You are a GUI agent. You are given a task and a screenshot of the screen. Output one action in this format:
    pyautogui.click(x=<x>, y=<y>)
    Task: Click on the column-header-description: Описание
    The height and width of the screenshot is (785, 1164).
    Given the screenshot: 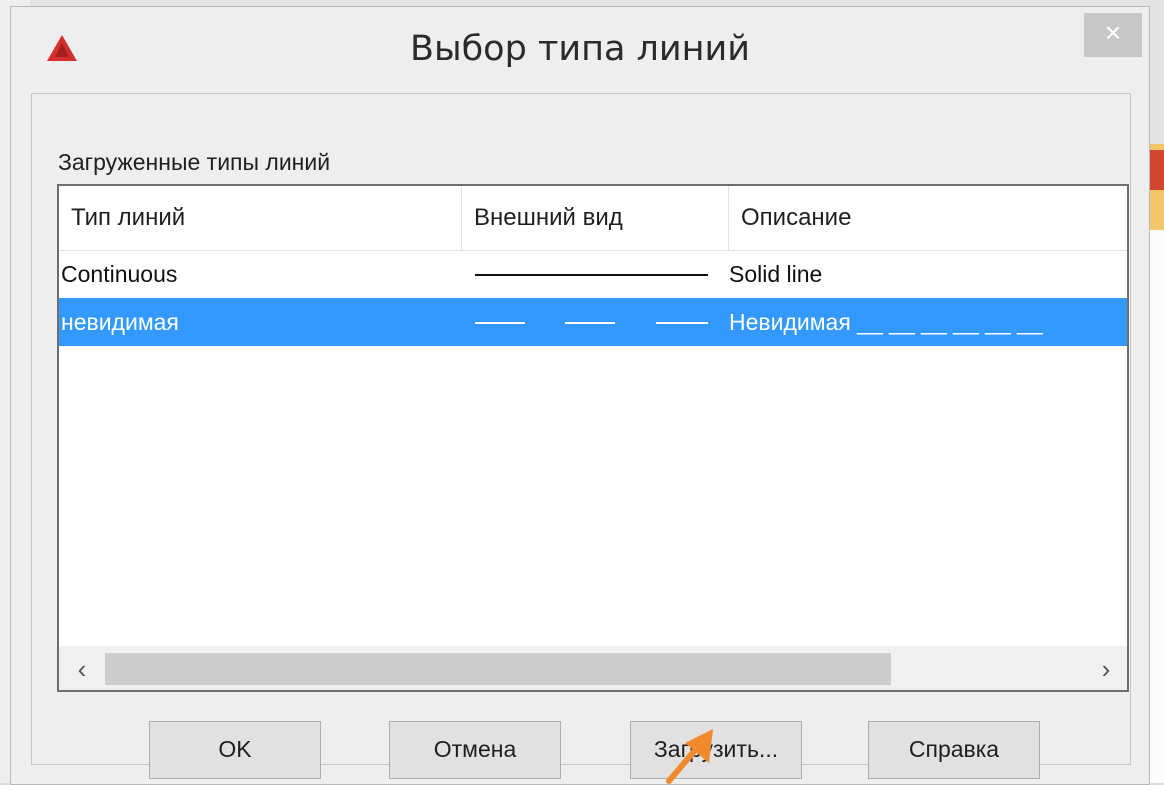 What is the action you would take?
    pyautogui.click(x=928, y=218)
    